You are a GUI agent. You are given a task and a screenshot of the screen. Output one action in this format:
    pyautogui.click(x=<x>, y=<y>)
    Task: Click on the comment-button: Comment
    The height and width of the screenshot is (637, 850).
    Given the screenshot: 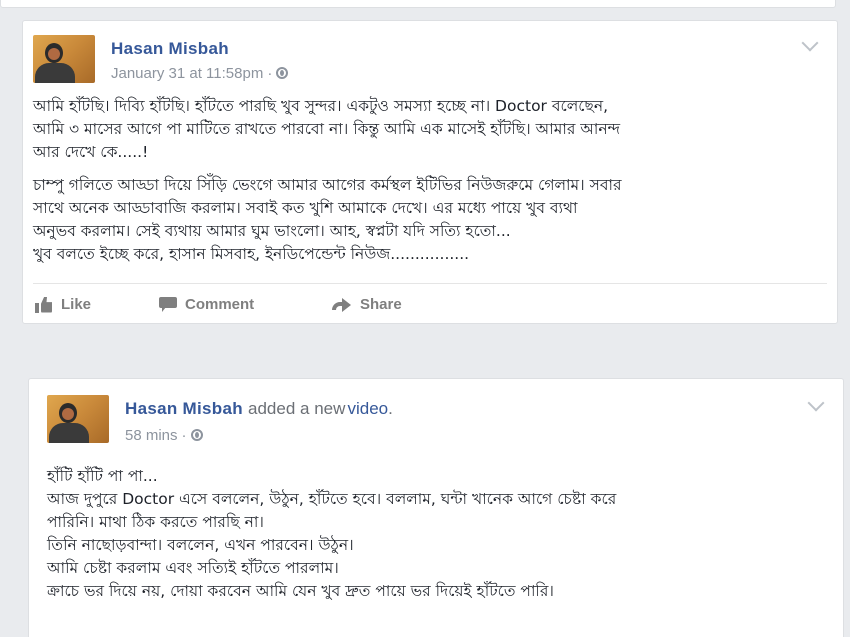 What is the action you would take?
    pyautogui.click(x=206, y=304)
    